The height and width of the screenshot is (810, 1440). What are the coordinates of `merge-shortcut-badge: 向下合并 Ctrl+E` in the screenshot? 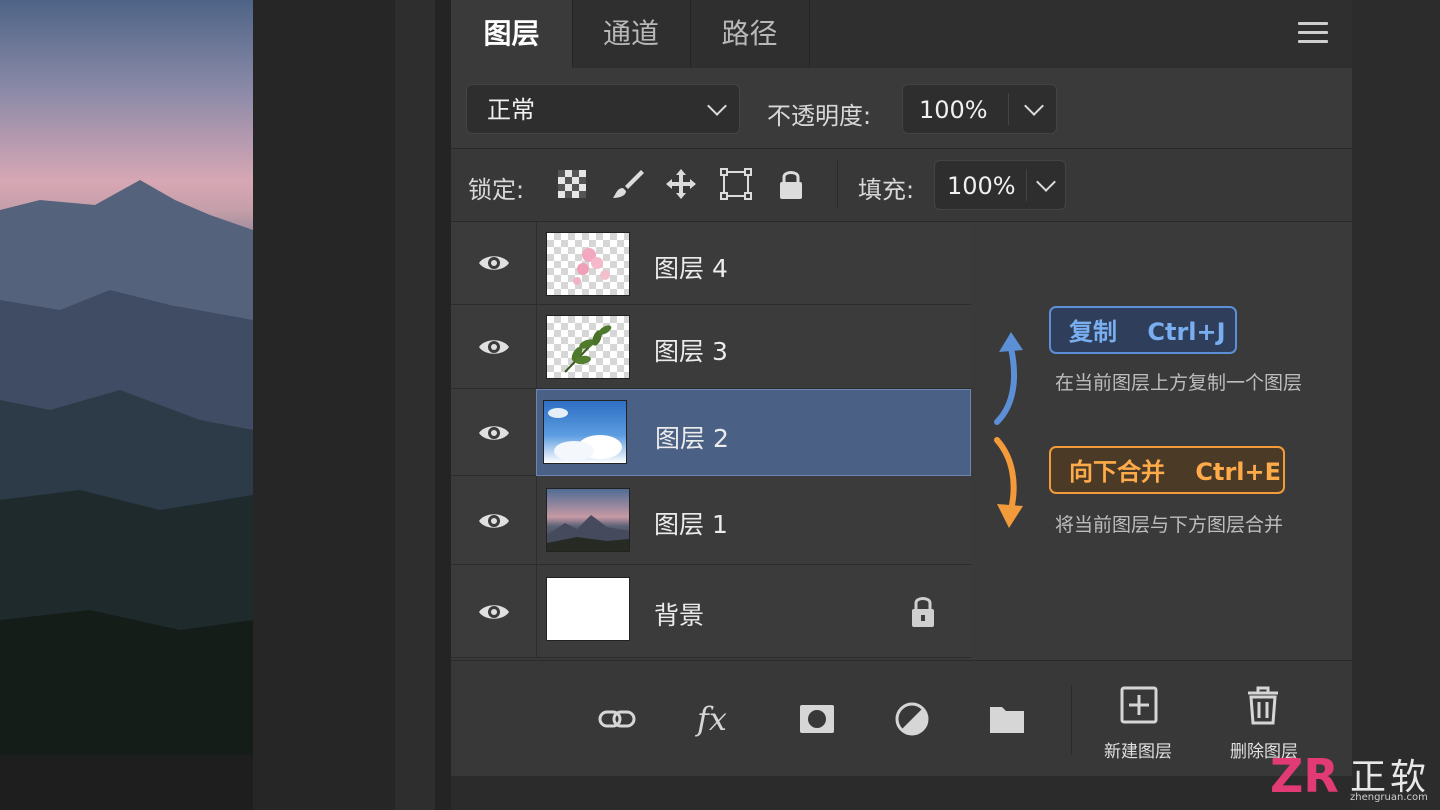 It's located at (1167, 470).